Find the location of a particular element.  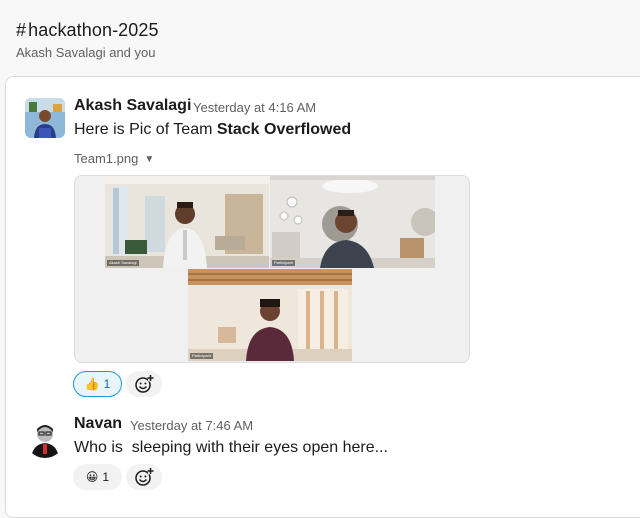

avatar-navan is located at coordinates (45, 438).